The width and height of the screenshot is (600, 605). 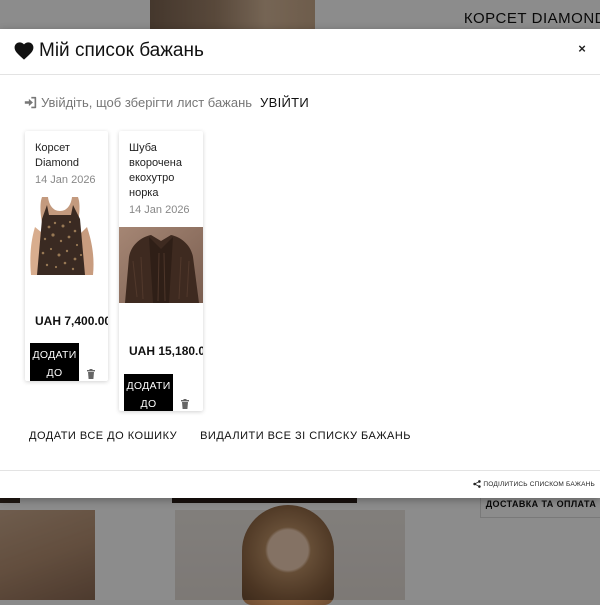 What do you see at coordinates (147, 102) in the screenshot?
I see `login-prompt-text: Увійдіть, щоб зберігти лист бажань` at bounding box center [147, 102].